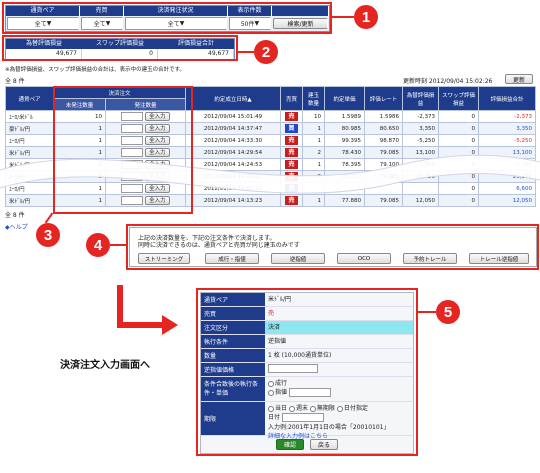 This screenshot has height=473, width=540. What do you see at coordinates (29, 98) in the screenshot?
I see `col-pair: 通貨ペア` at bounding box center [29, 98].